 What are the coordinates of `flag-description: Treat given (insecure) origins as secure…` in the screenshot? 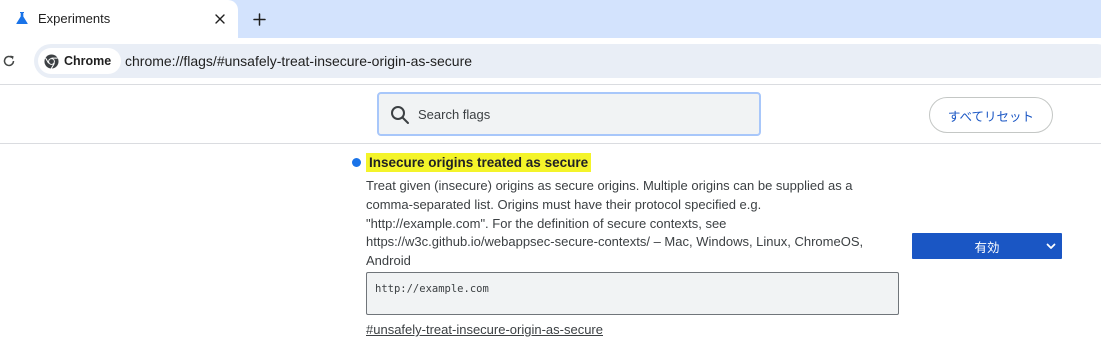 It's located at (636, 224).